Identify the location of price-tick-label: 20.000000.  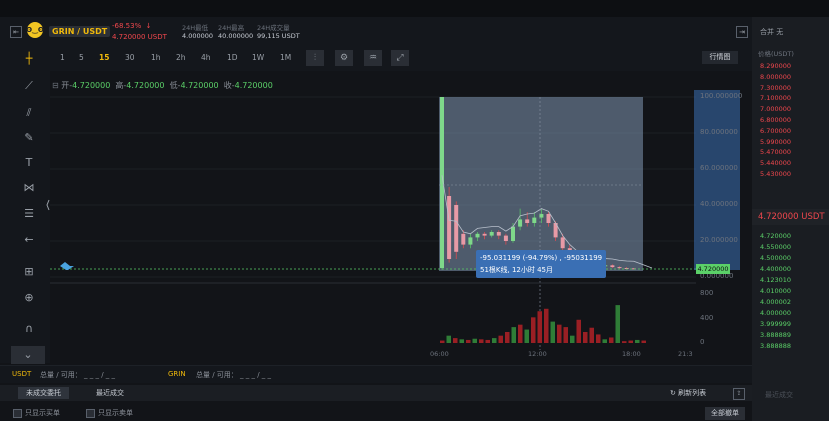
(719, 240).